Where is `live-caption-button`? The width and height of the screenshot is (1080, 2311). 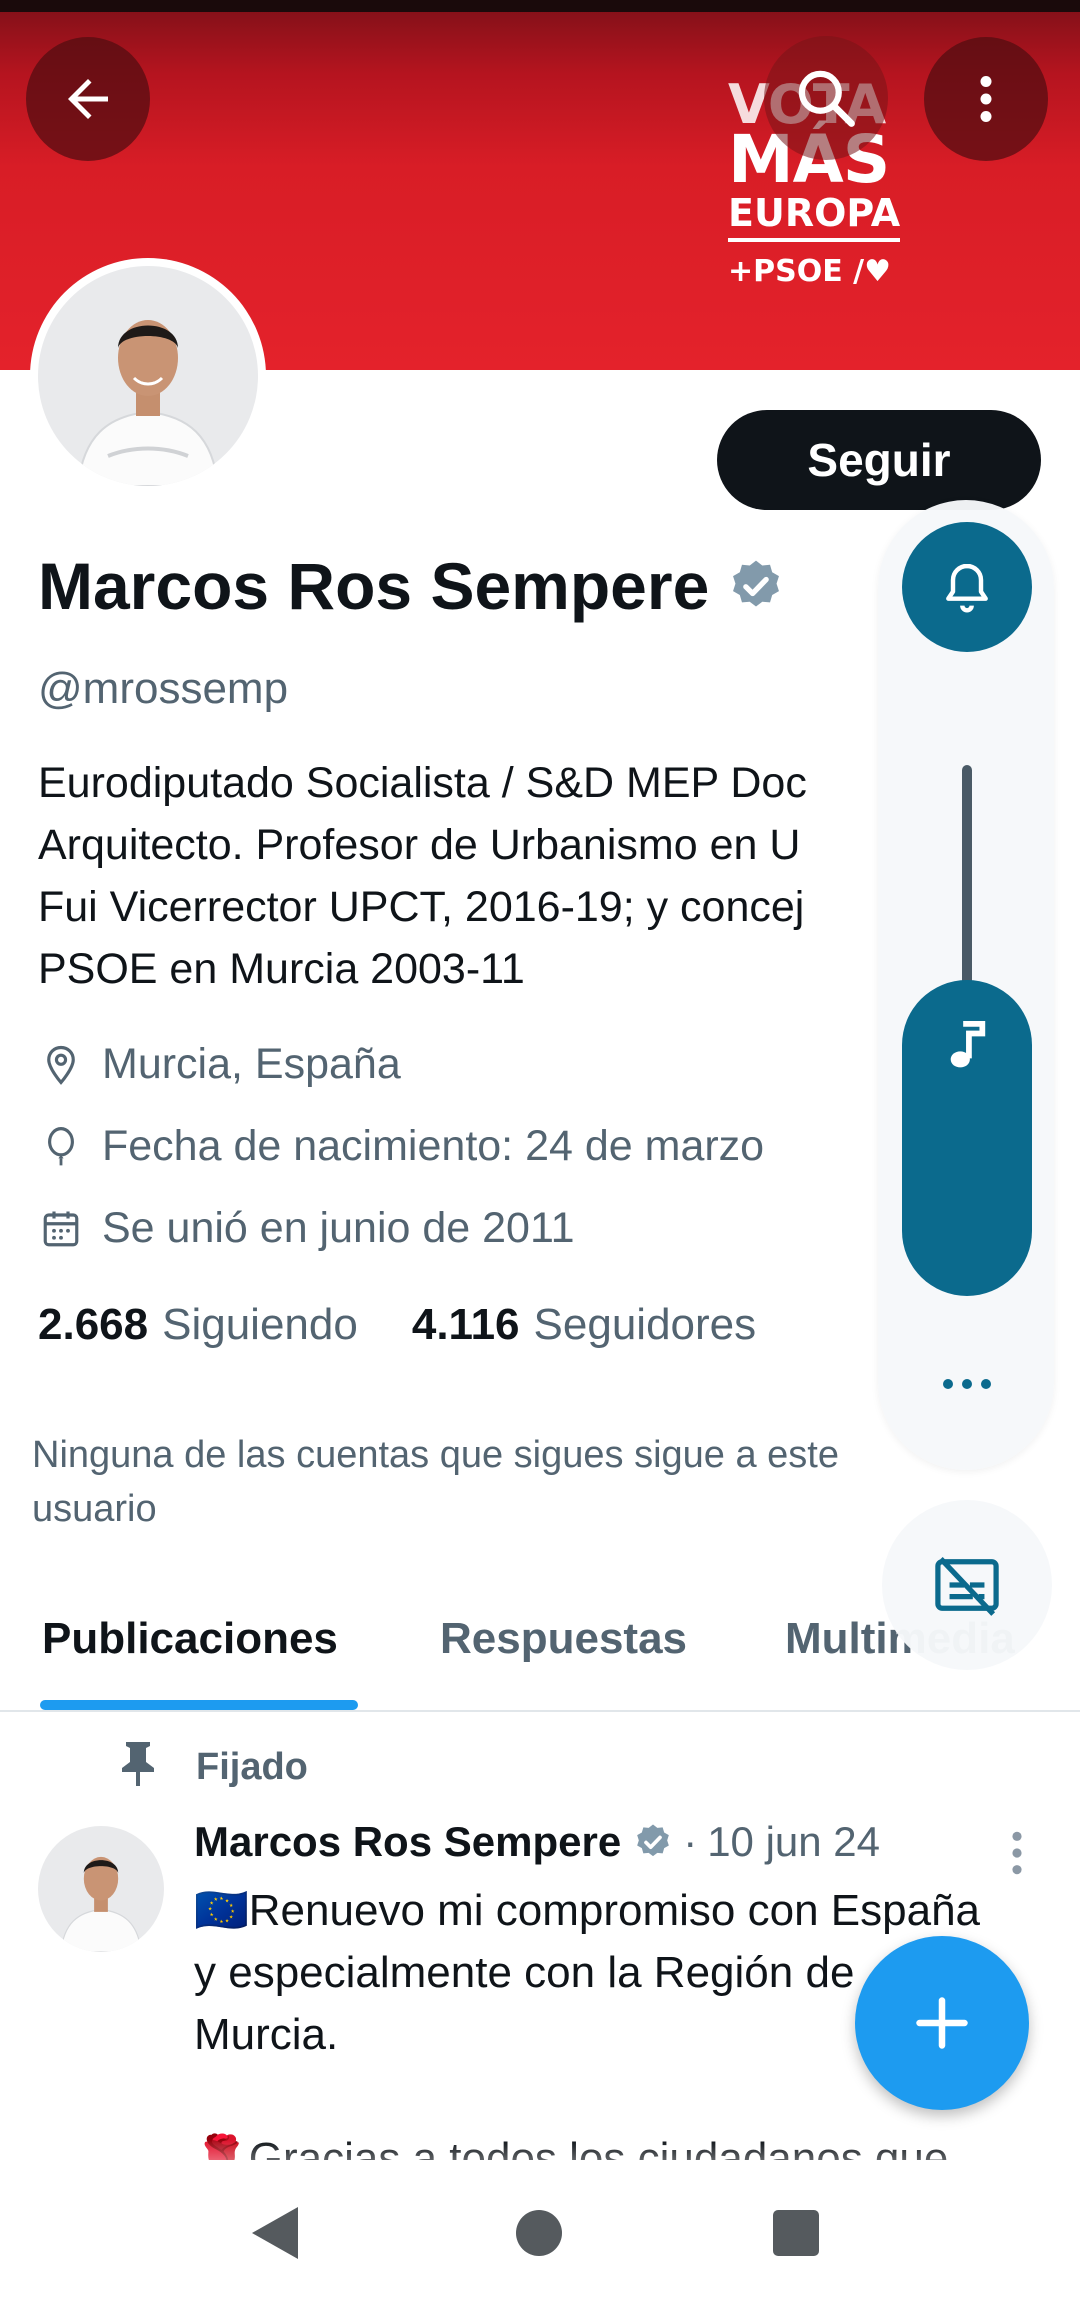
live-caption-button is located at coordinates (967, 1585).